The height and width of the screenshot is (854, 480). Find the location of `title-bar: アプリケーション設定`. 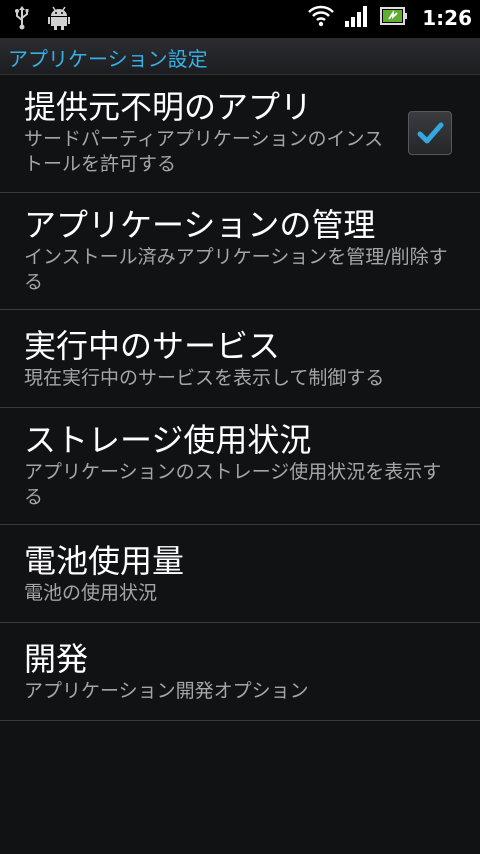

title-bar: アプリケーション設定 is located at coordinates (240, 56).